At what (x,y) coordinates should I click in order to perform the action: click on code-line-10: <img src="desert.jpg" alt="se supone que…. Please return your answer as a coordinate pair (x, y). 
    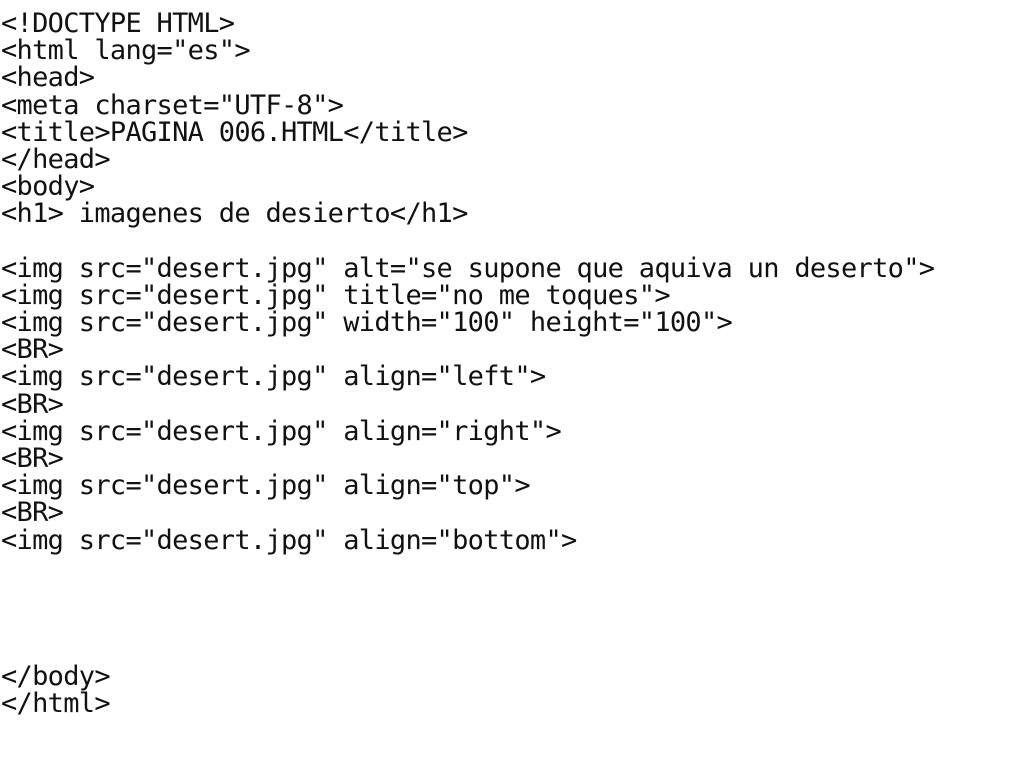
    Looking at the image, I should click on (512, 267).